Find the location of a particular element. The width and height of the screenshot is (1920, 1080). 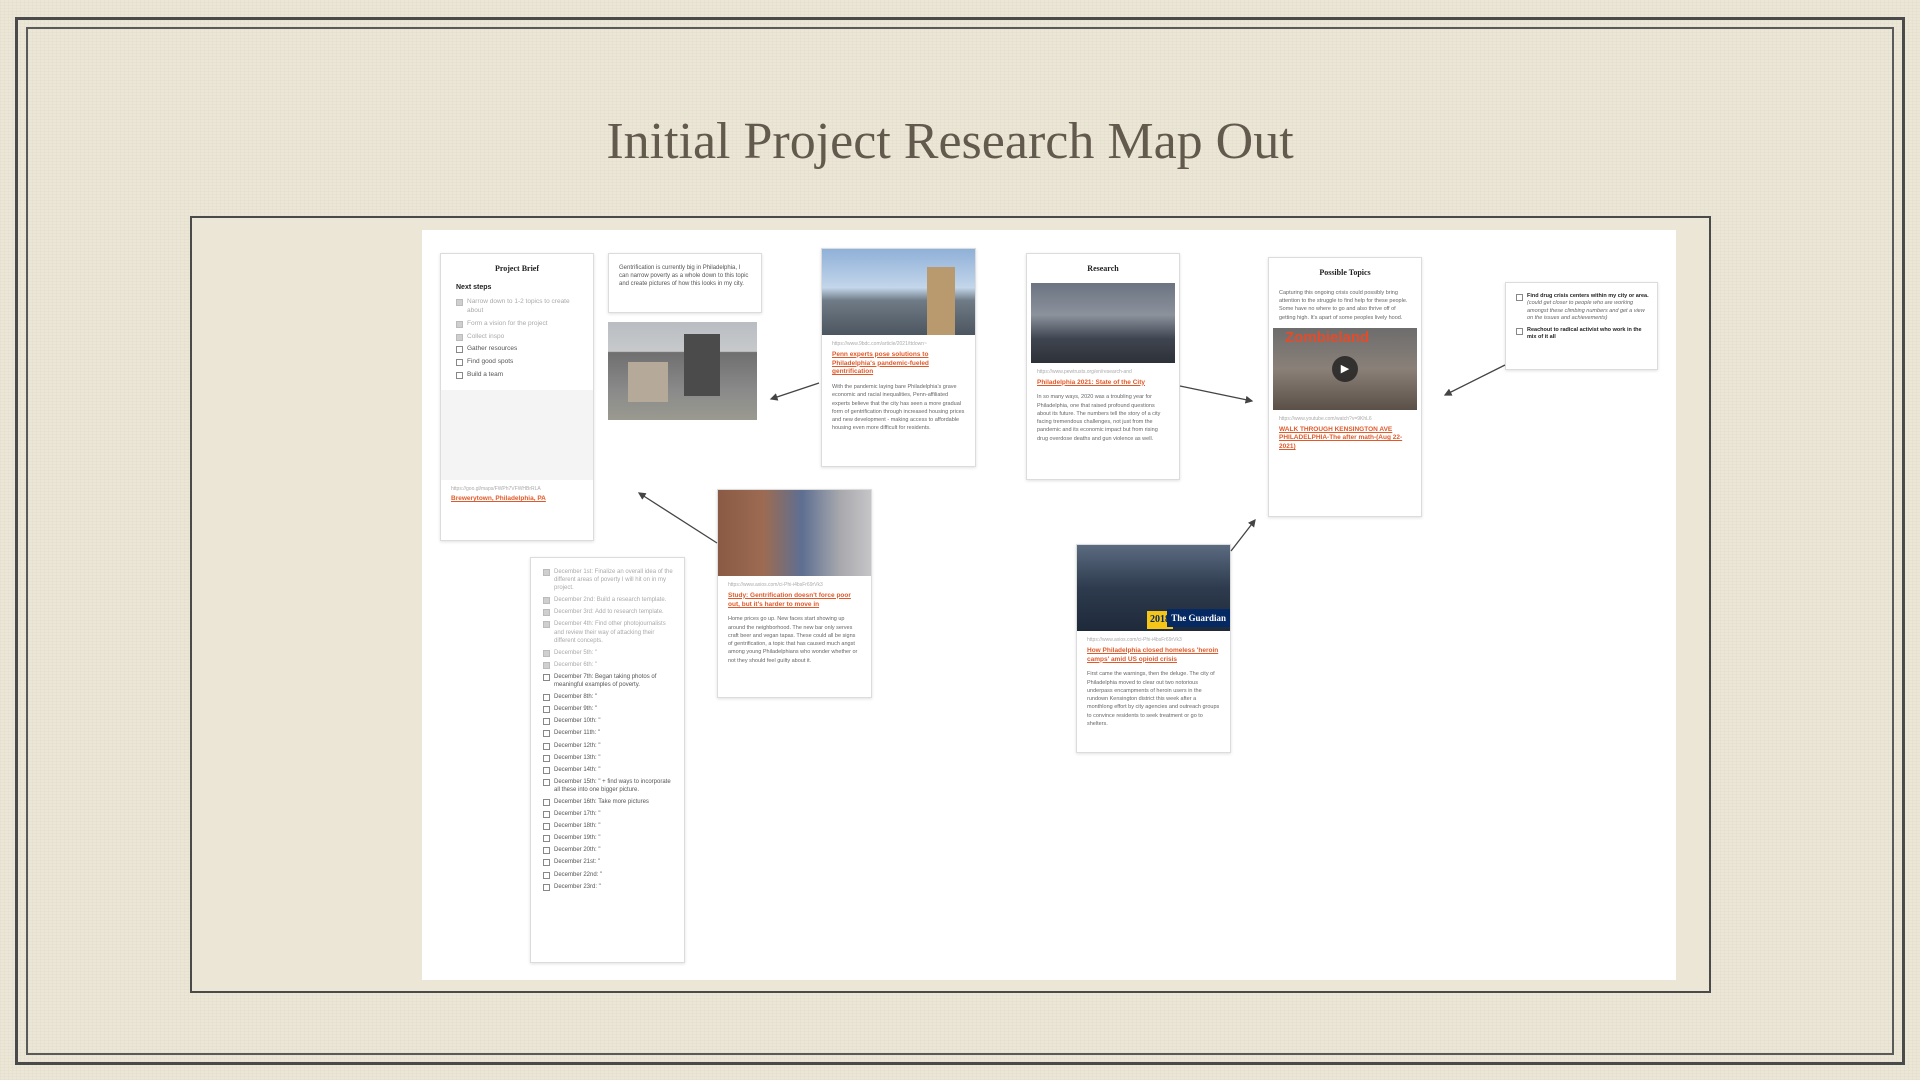

checklist-item: December 3rd: Add to research template. is located at coordinates (609, 612).